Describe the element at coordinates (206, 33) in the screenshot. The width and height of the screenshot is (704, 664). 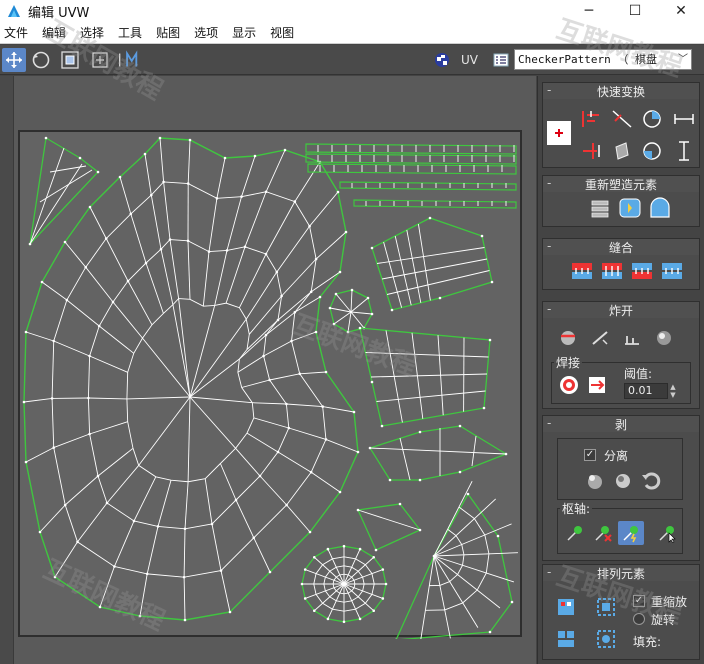
I see `menu-options: 选项` at that location.